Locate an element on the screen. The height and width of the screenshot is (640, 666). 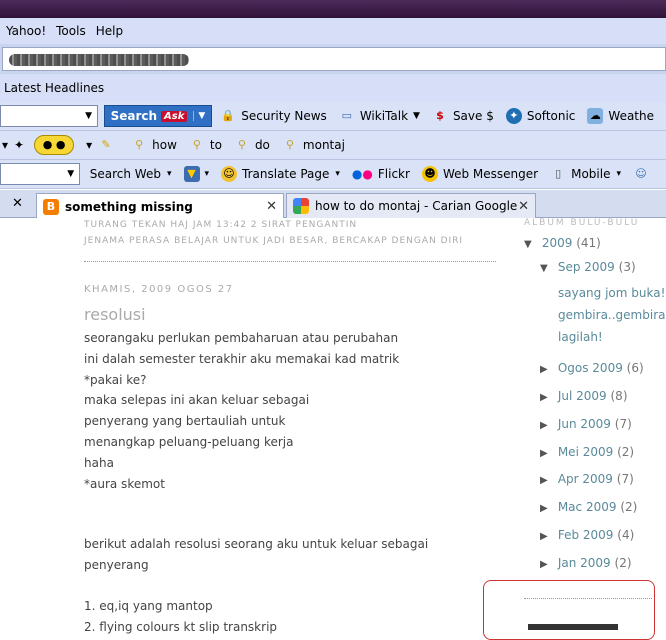
find-word-to: ⚲ to is located at coordinates (205, 145).